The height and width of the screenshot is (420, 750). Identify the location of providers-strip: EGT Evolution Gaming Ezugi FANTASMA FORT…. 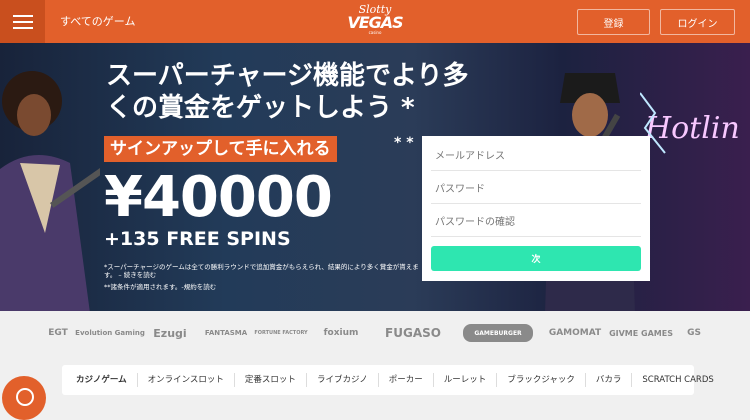
(375, 333).